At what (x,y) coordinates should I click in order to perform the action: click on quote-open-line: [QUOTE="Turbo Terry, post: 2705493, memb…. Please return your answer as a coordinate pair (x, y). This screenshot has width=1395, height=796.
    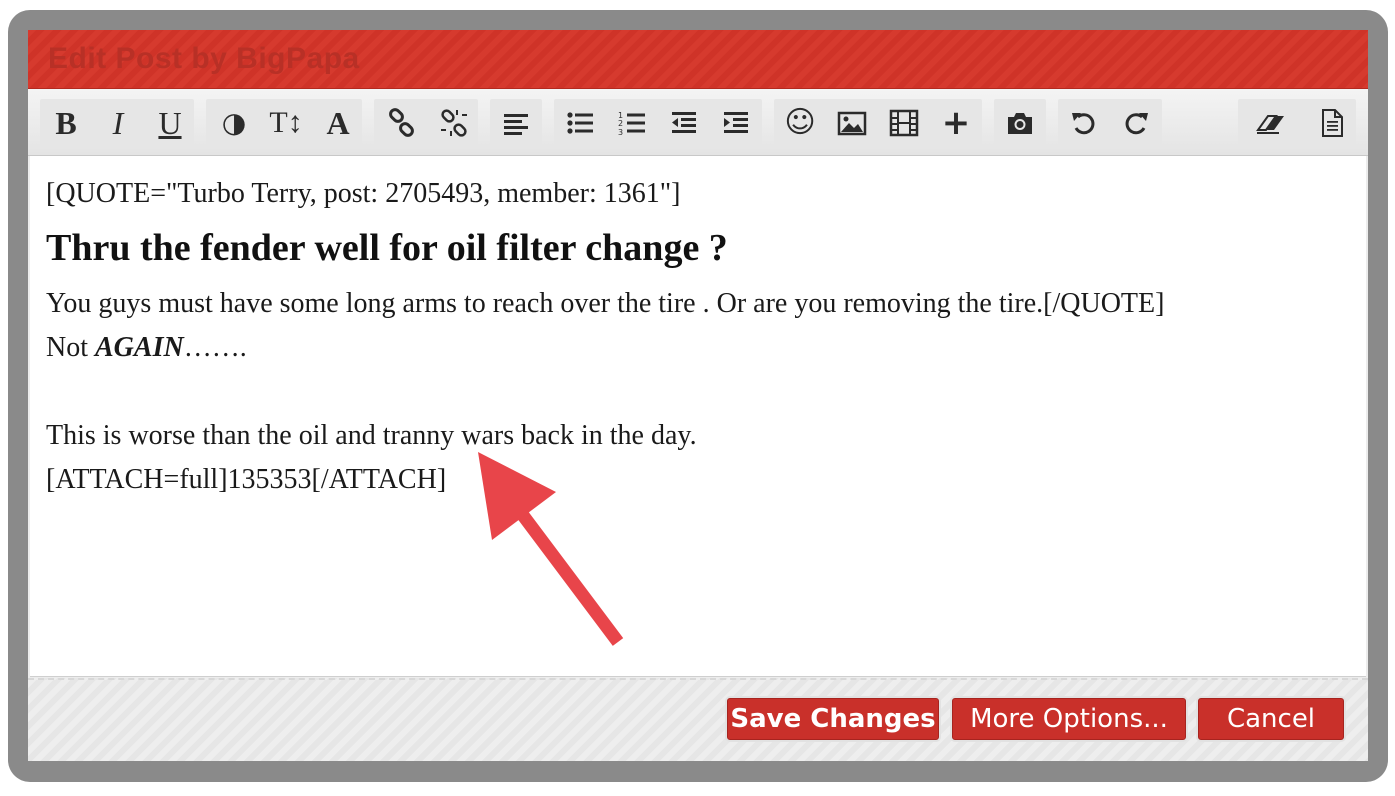
    Looking at the image, I should click on (363, 193).